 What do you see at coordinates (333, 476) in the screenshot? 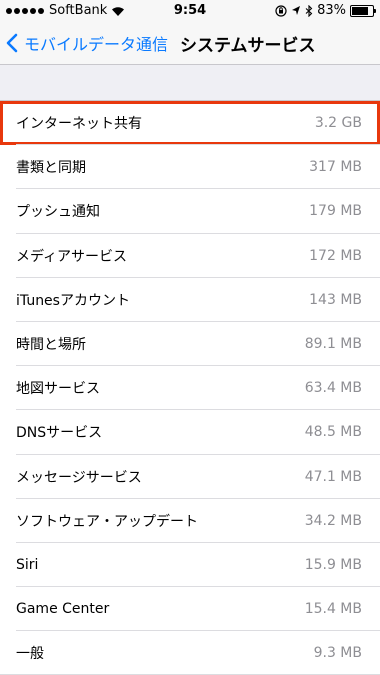
I see `service-usage: 47.1 MB` at bounding box center [333, 476].